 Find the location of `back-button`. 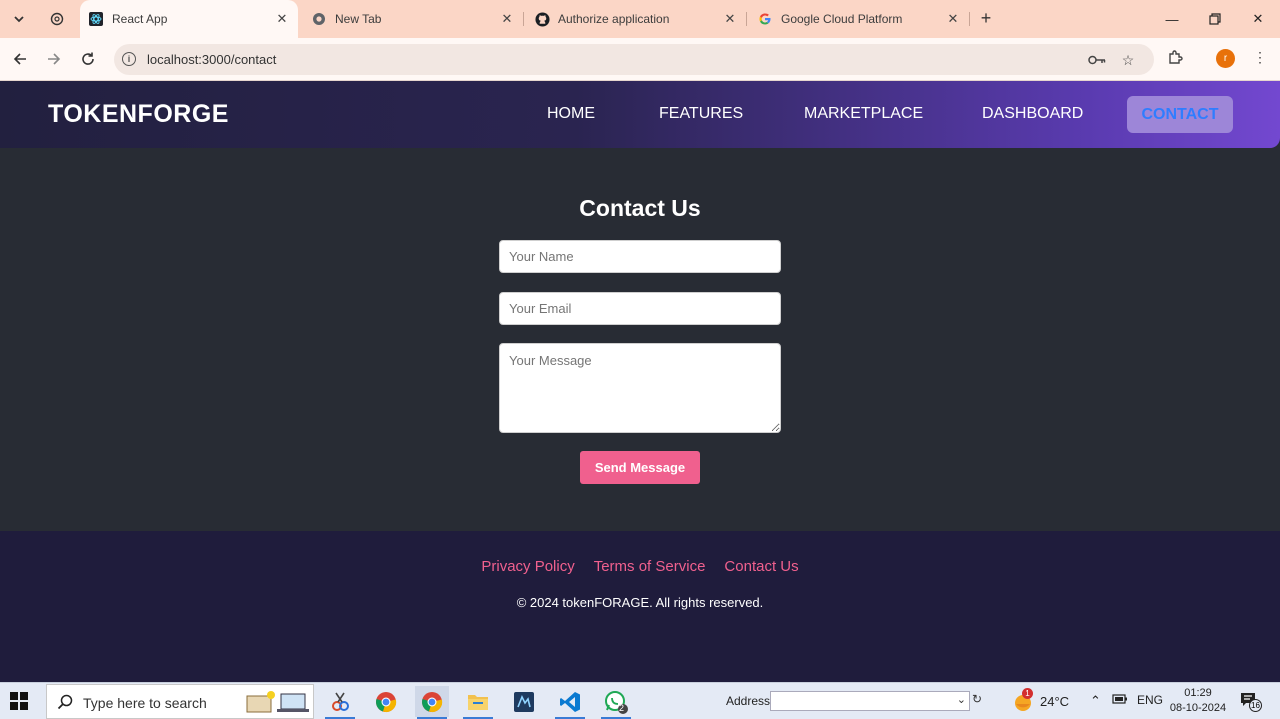

back-button is located at coordinates (20, 59).